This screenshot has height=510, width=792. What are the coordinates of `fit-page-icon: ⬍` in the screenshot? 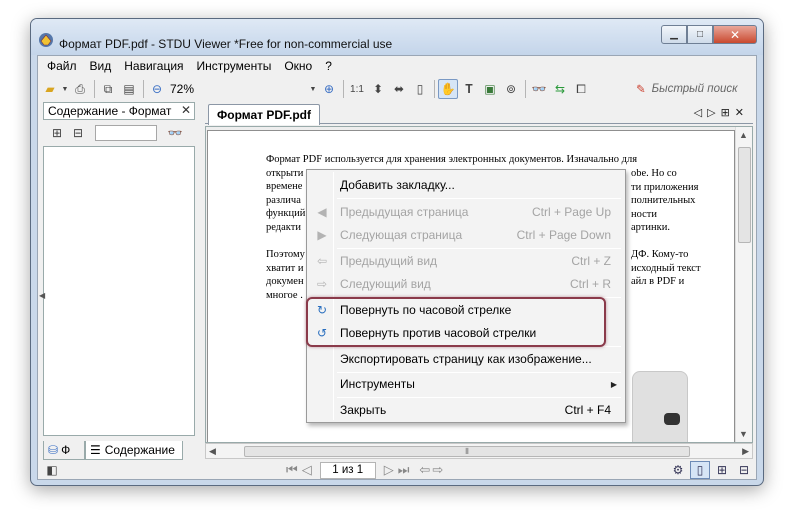 It's located at (378, 89).